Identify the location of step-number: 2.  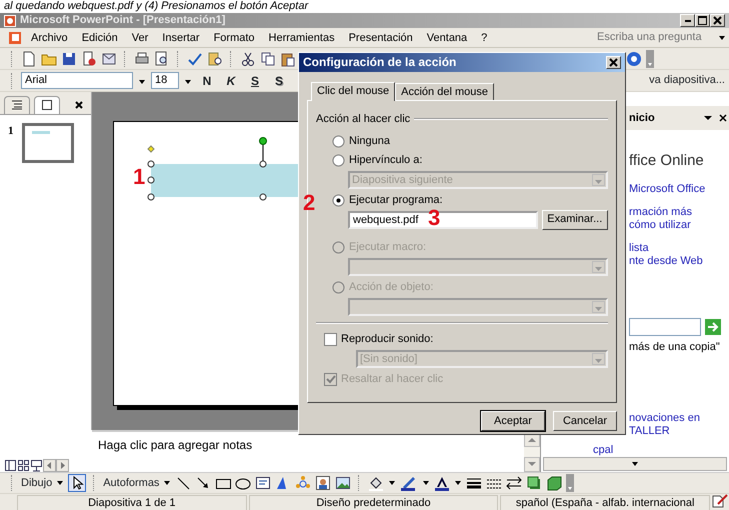
(309, 203).